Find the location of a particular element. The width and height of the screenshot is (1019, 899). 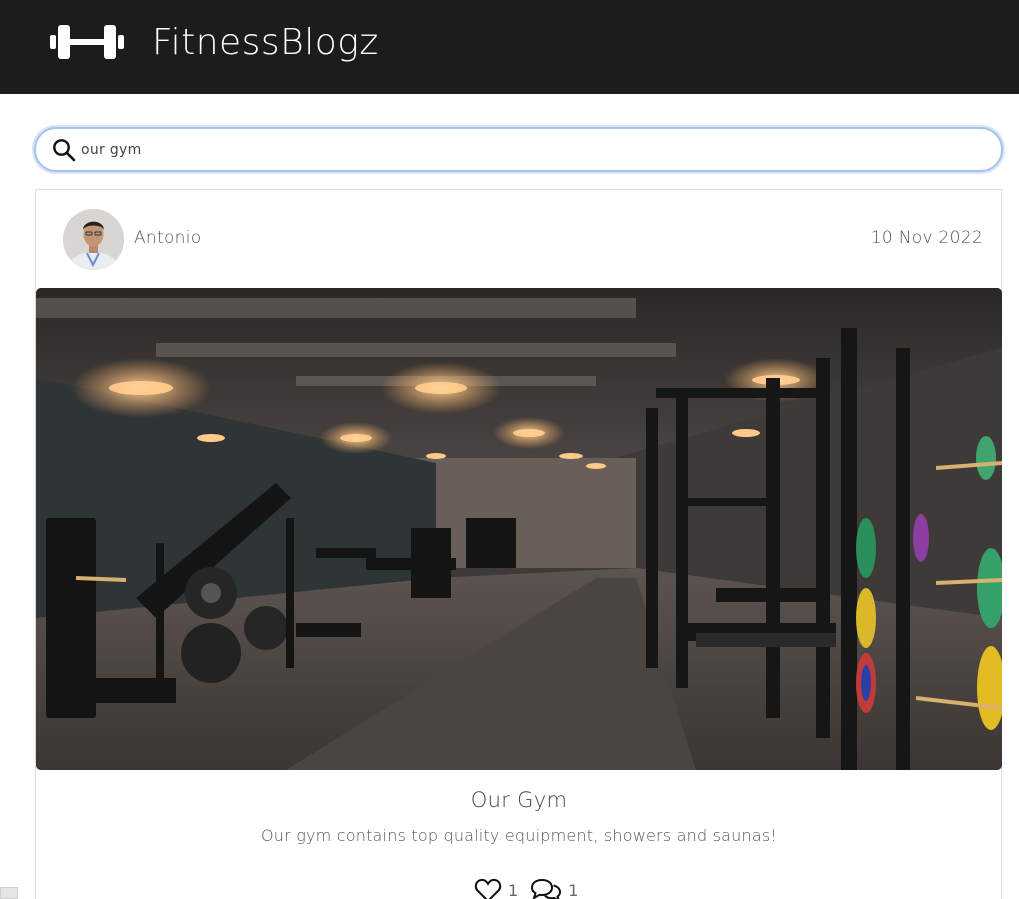

comment-button: 1 is located at coordinates (560, 888).